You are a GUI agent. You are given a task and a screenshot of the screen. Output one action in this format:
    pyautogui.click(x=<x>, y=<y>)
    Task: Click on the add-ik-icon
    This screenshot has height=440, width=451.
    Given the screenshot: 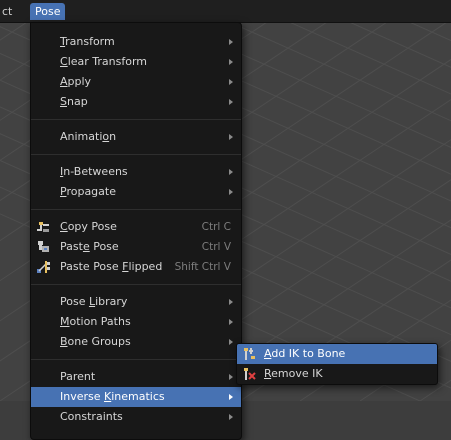 What is the action you would take?
    pyautogui.click(x=249, y=354)
    